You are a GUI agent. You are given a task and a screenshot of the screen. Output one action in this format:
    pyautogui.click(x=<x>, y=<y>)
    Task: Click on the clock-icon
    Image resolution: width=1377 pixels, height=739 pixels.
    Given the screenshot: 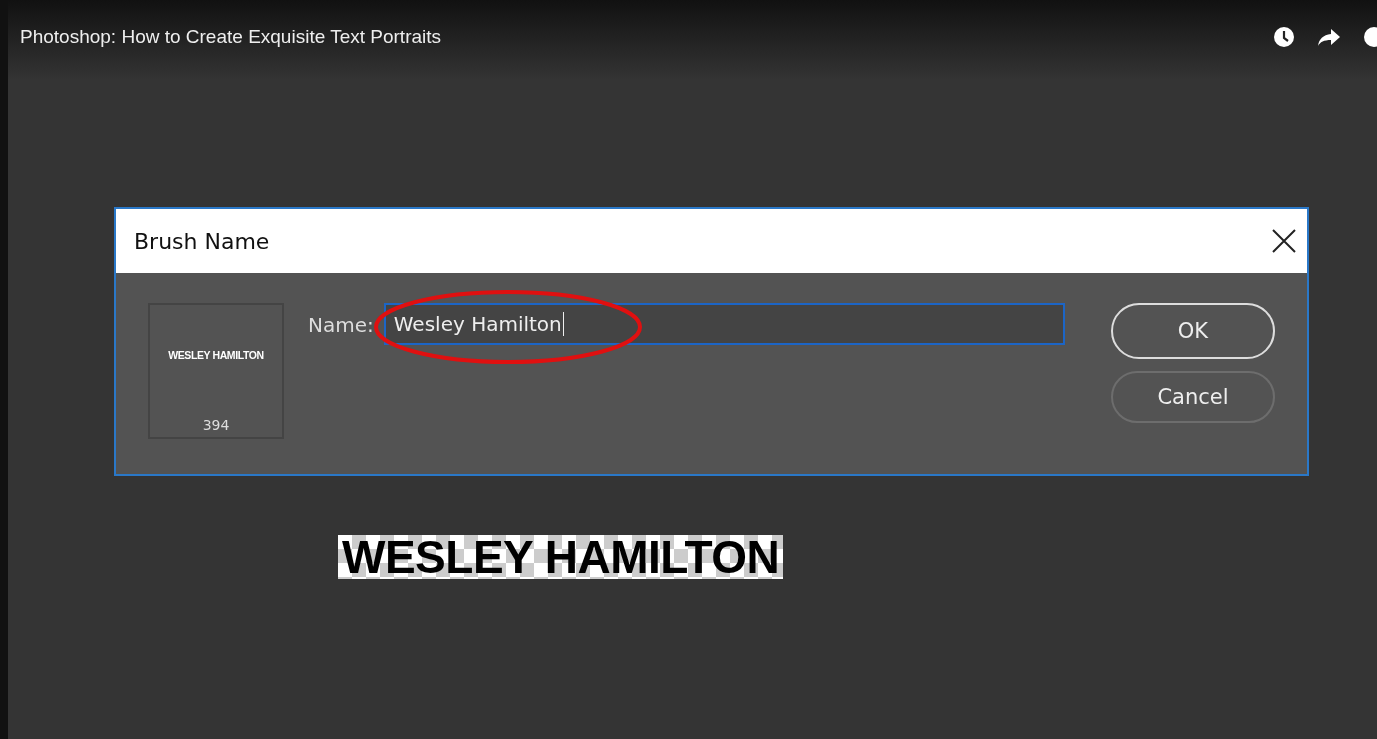 What is the action you would take?
    pyautogui.click(x=1284, y=37)
    